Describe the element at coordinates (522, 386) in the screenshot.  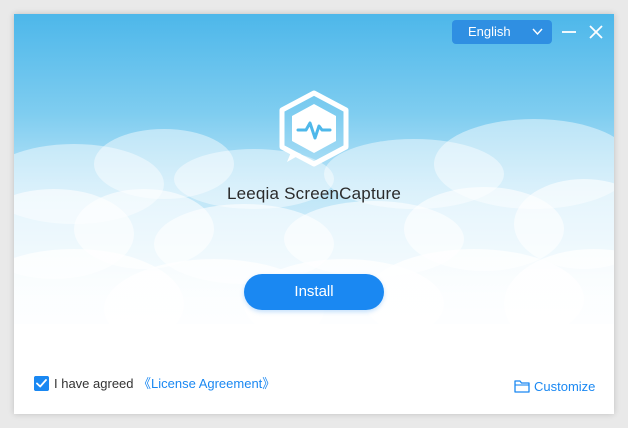
I see `folder-icon` at that location.